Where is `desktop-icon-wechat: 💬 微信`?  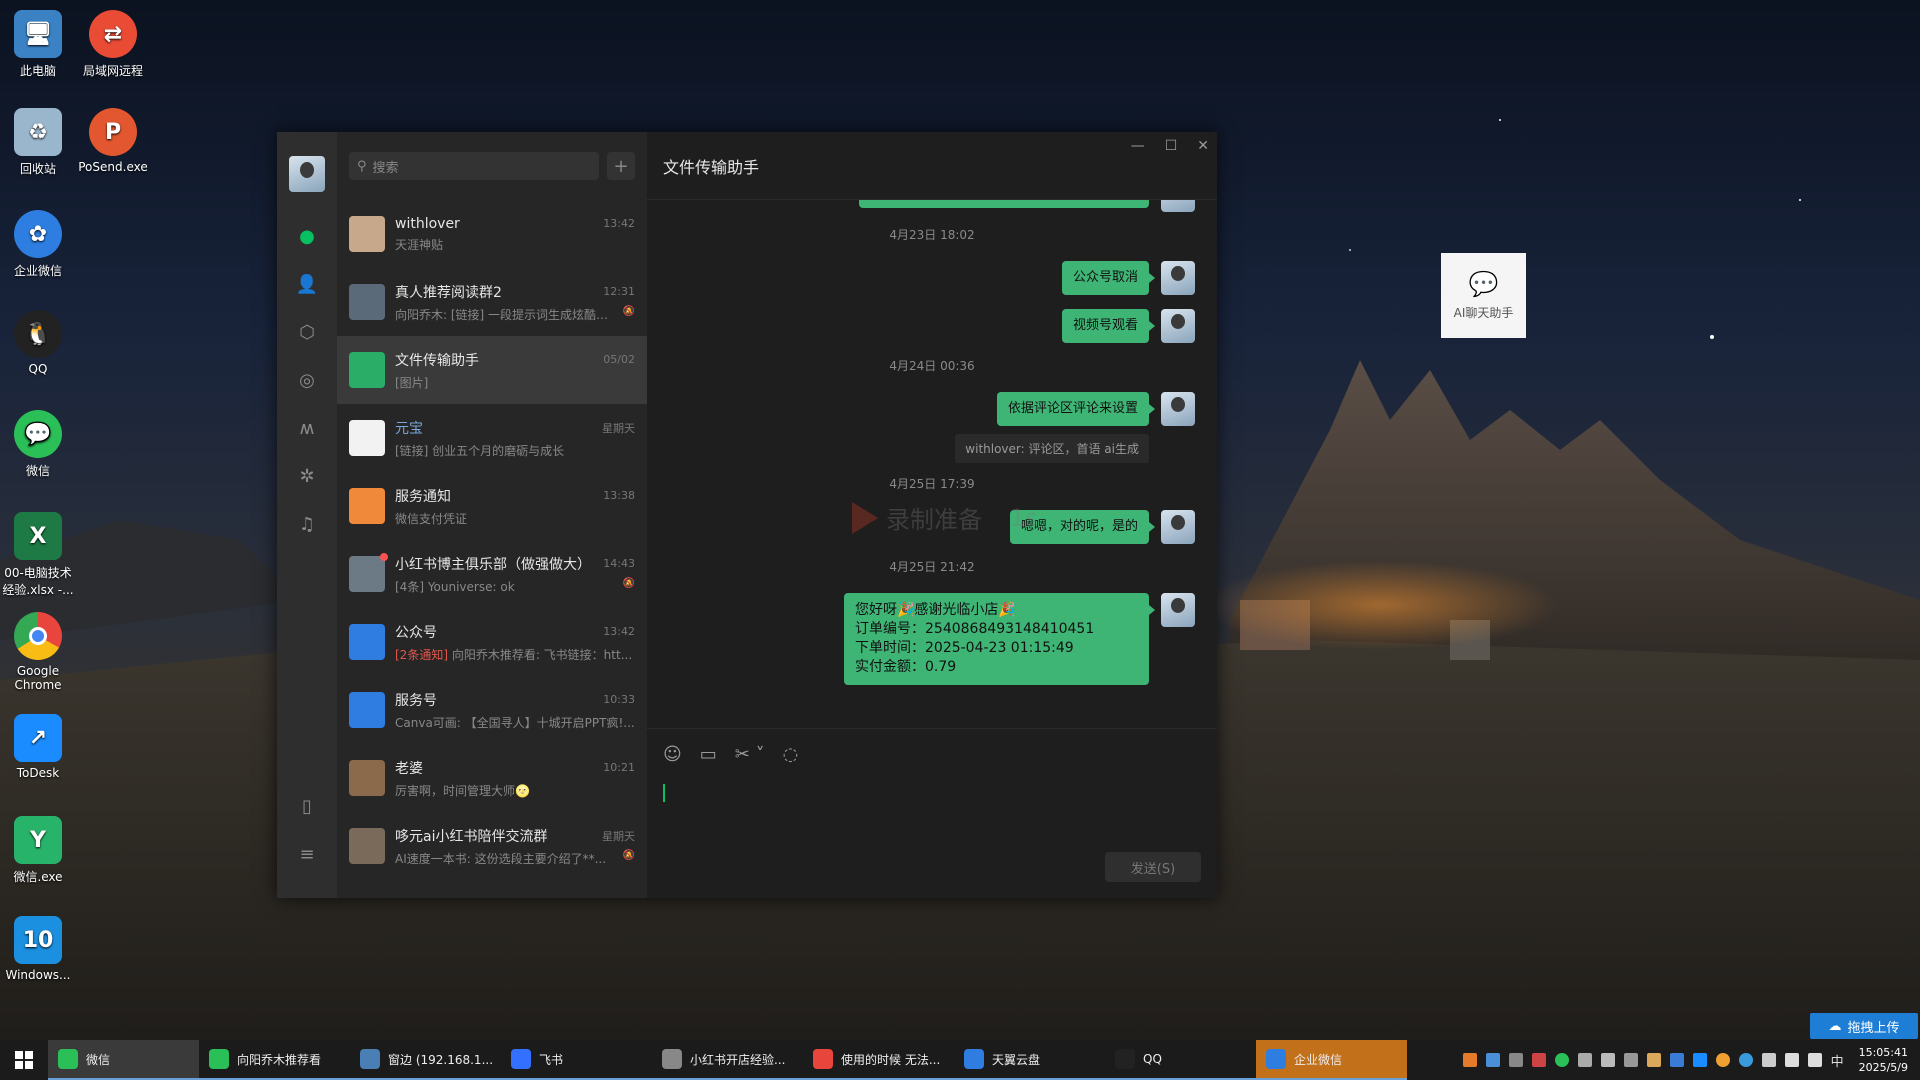
desktop-icon-wechat: 💬 微信 is located at coordinates (38, 444).